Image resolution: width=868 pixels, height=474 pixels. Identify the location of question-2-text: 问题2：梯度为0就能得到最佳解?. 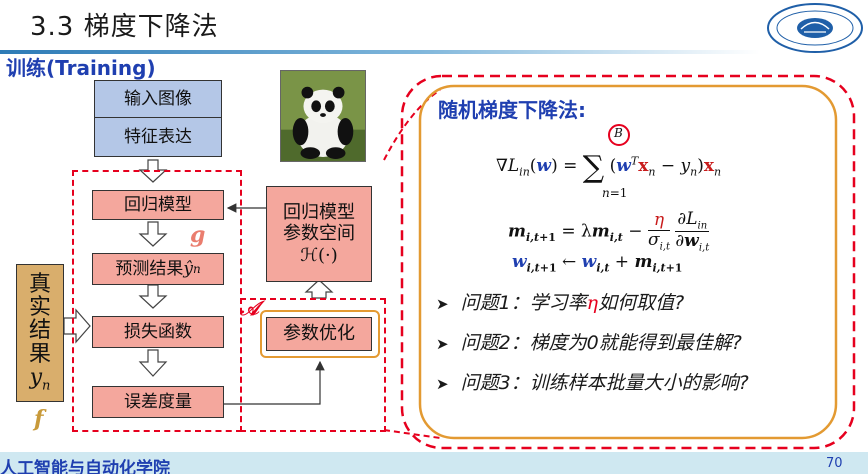
(601, 343).